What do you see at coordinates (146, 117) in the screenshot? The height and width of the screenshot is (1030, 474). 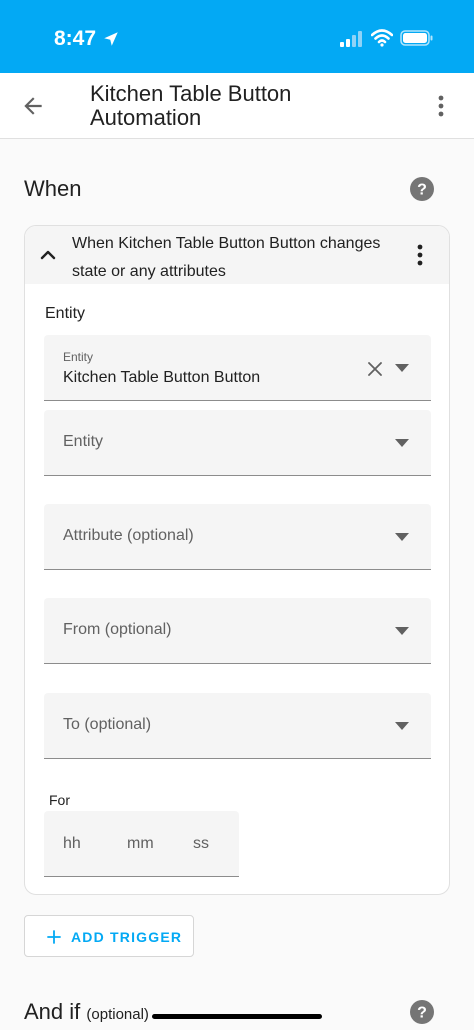 I see `page-title-line2: Automation` at bounding box center [146, 117].